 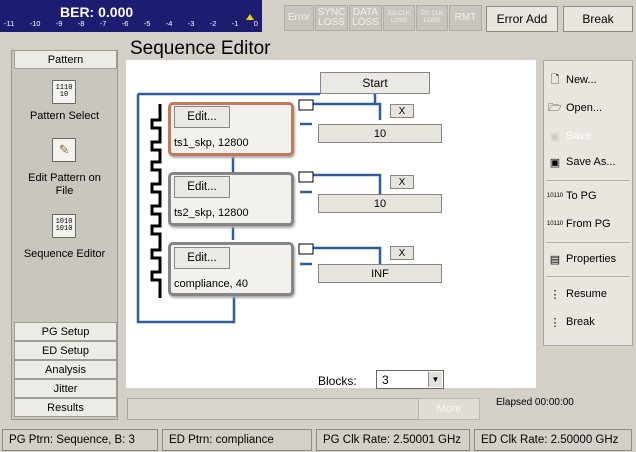 What do you see at coordinates (580, 322) in the screenshot?
I see `break-label: Break` at bounding box center [580, 322].